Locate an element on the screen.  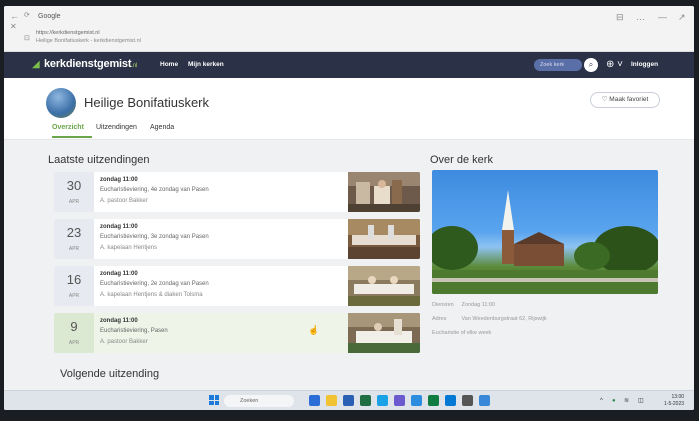
url-text: https://kerkdienstgemist.nl is located at coordinates (68, 33).